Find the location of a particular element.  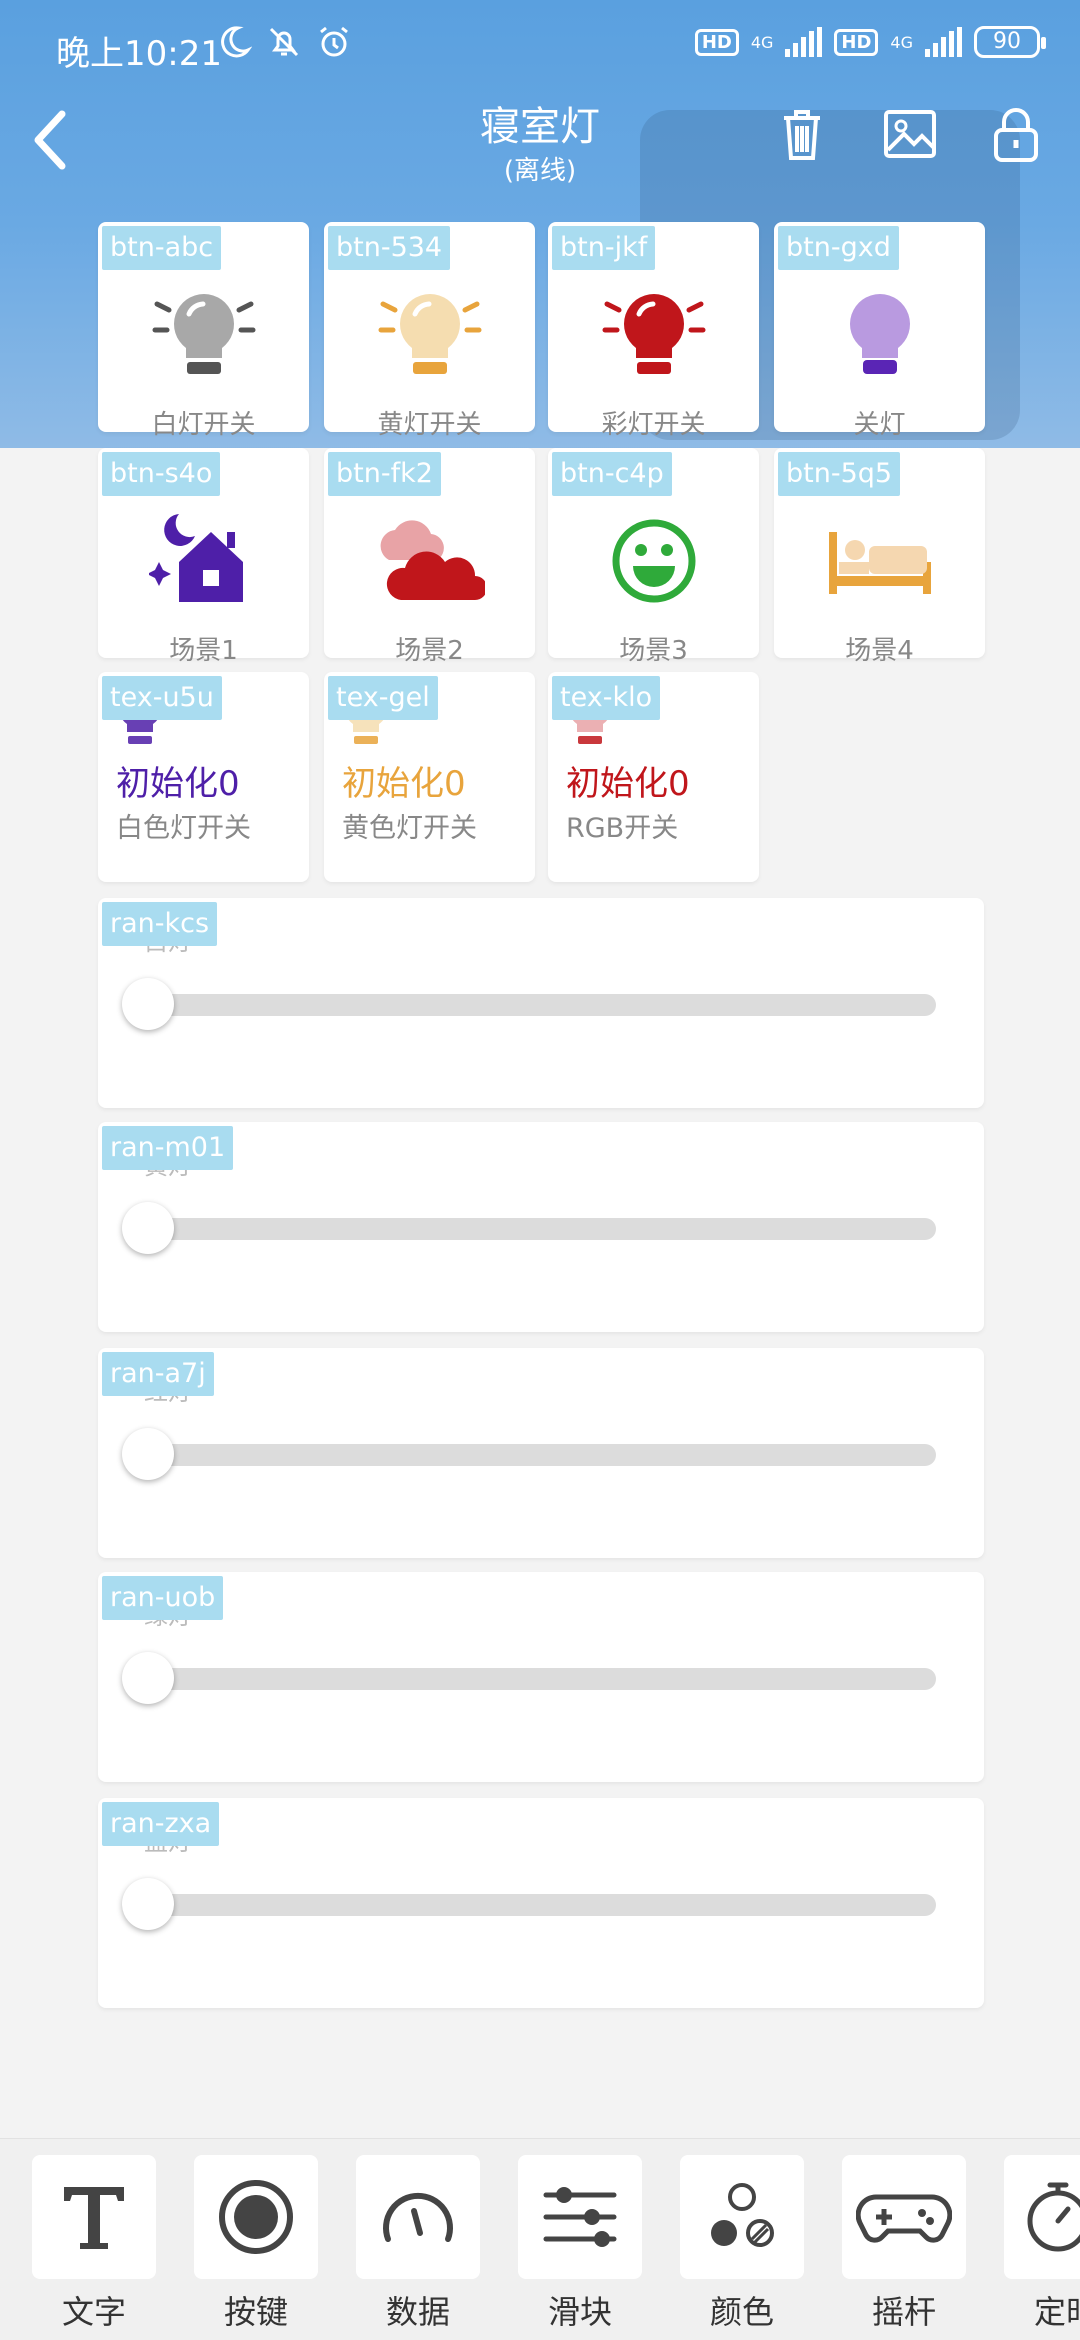

button-label: 关灯 is located at coordinates (879, 425).